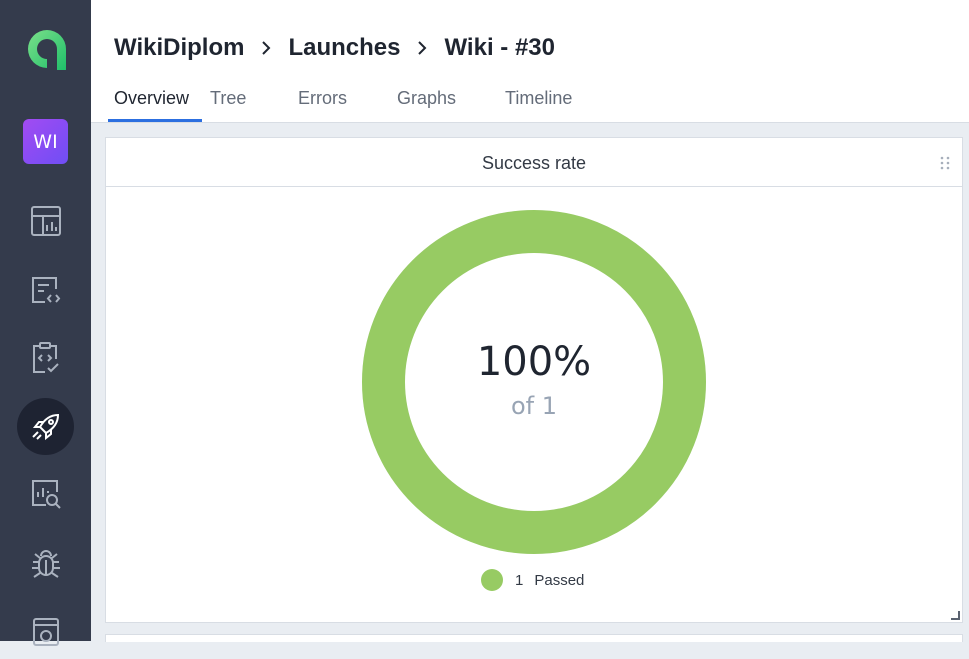 This screenshot has height=659, width=969. Describe the element at coordinates (45, 323) in the screenshot. I see `sidebar: WI` at that location.